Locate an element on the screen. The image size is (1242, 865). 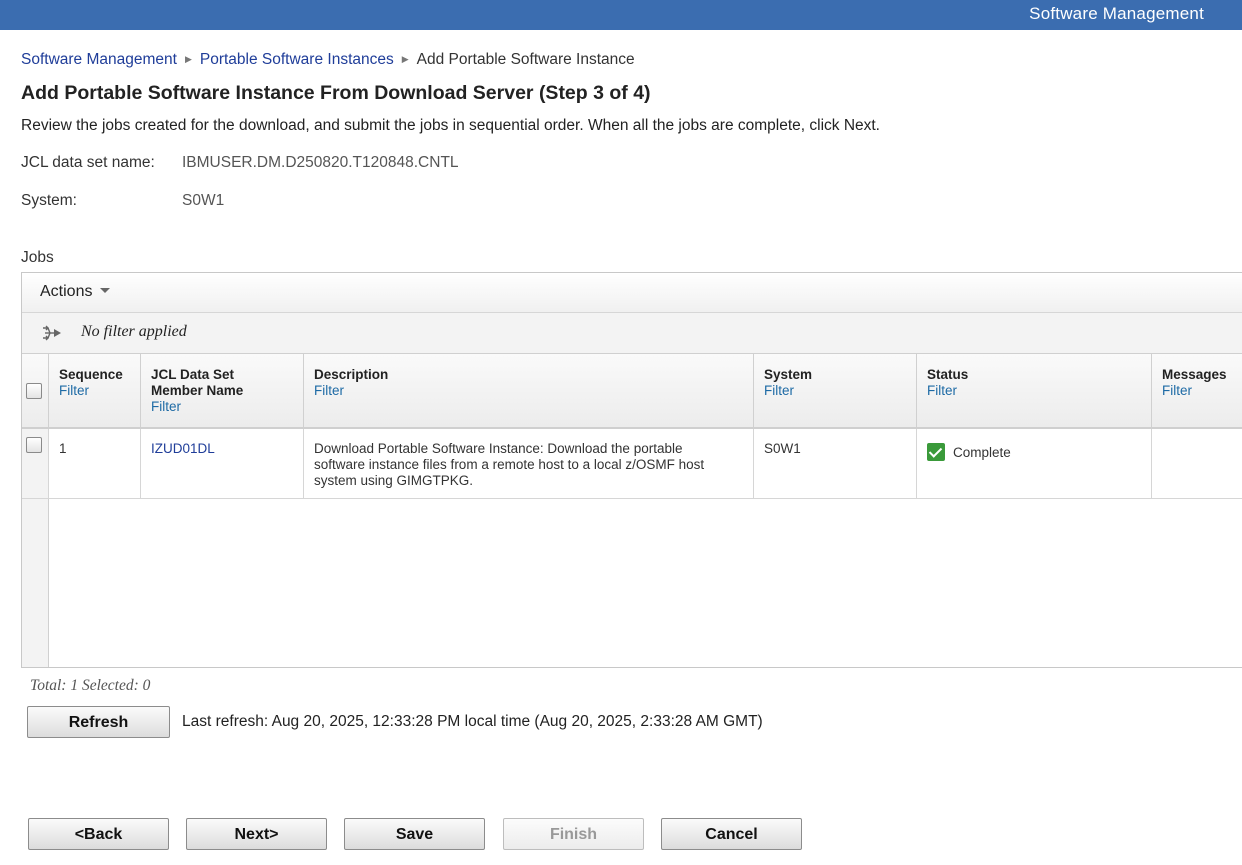
filter-link-system: Filter is located at coordinates (835, 391).